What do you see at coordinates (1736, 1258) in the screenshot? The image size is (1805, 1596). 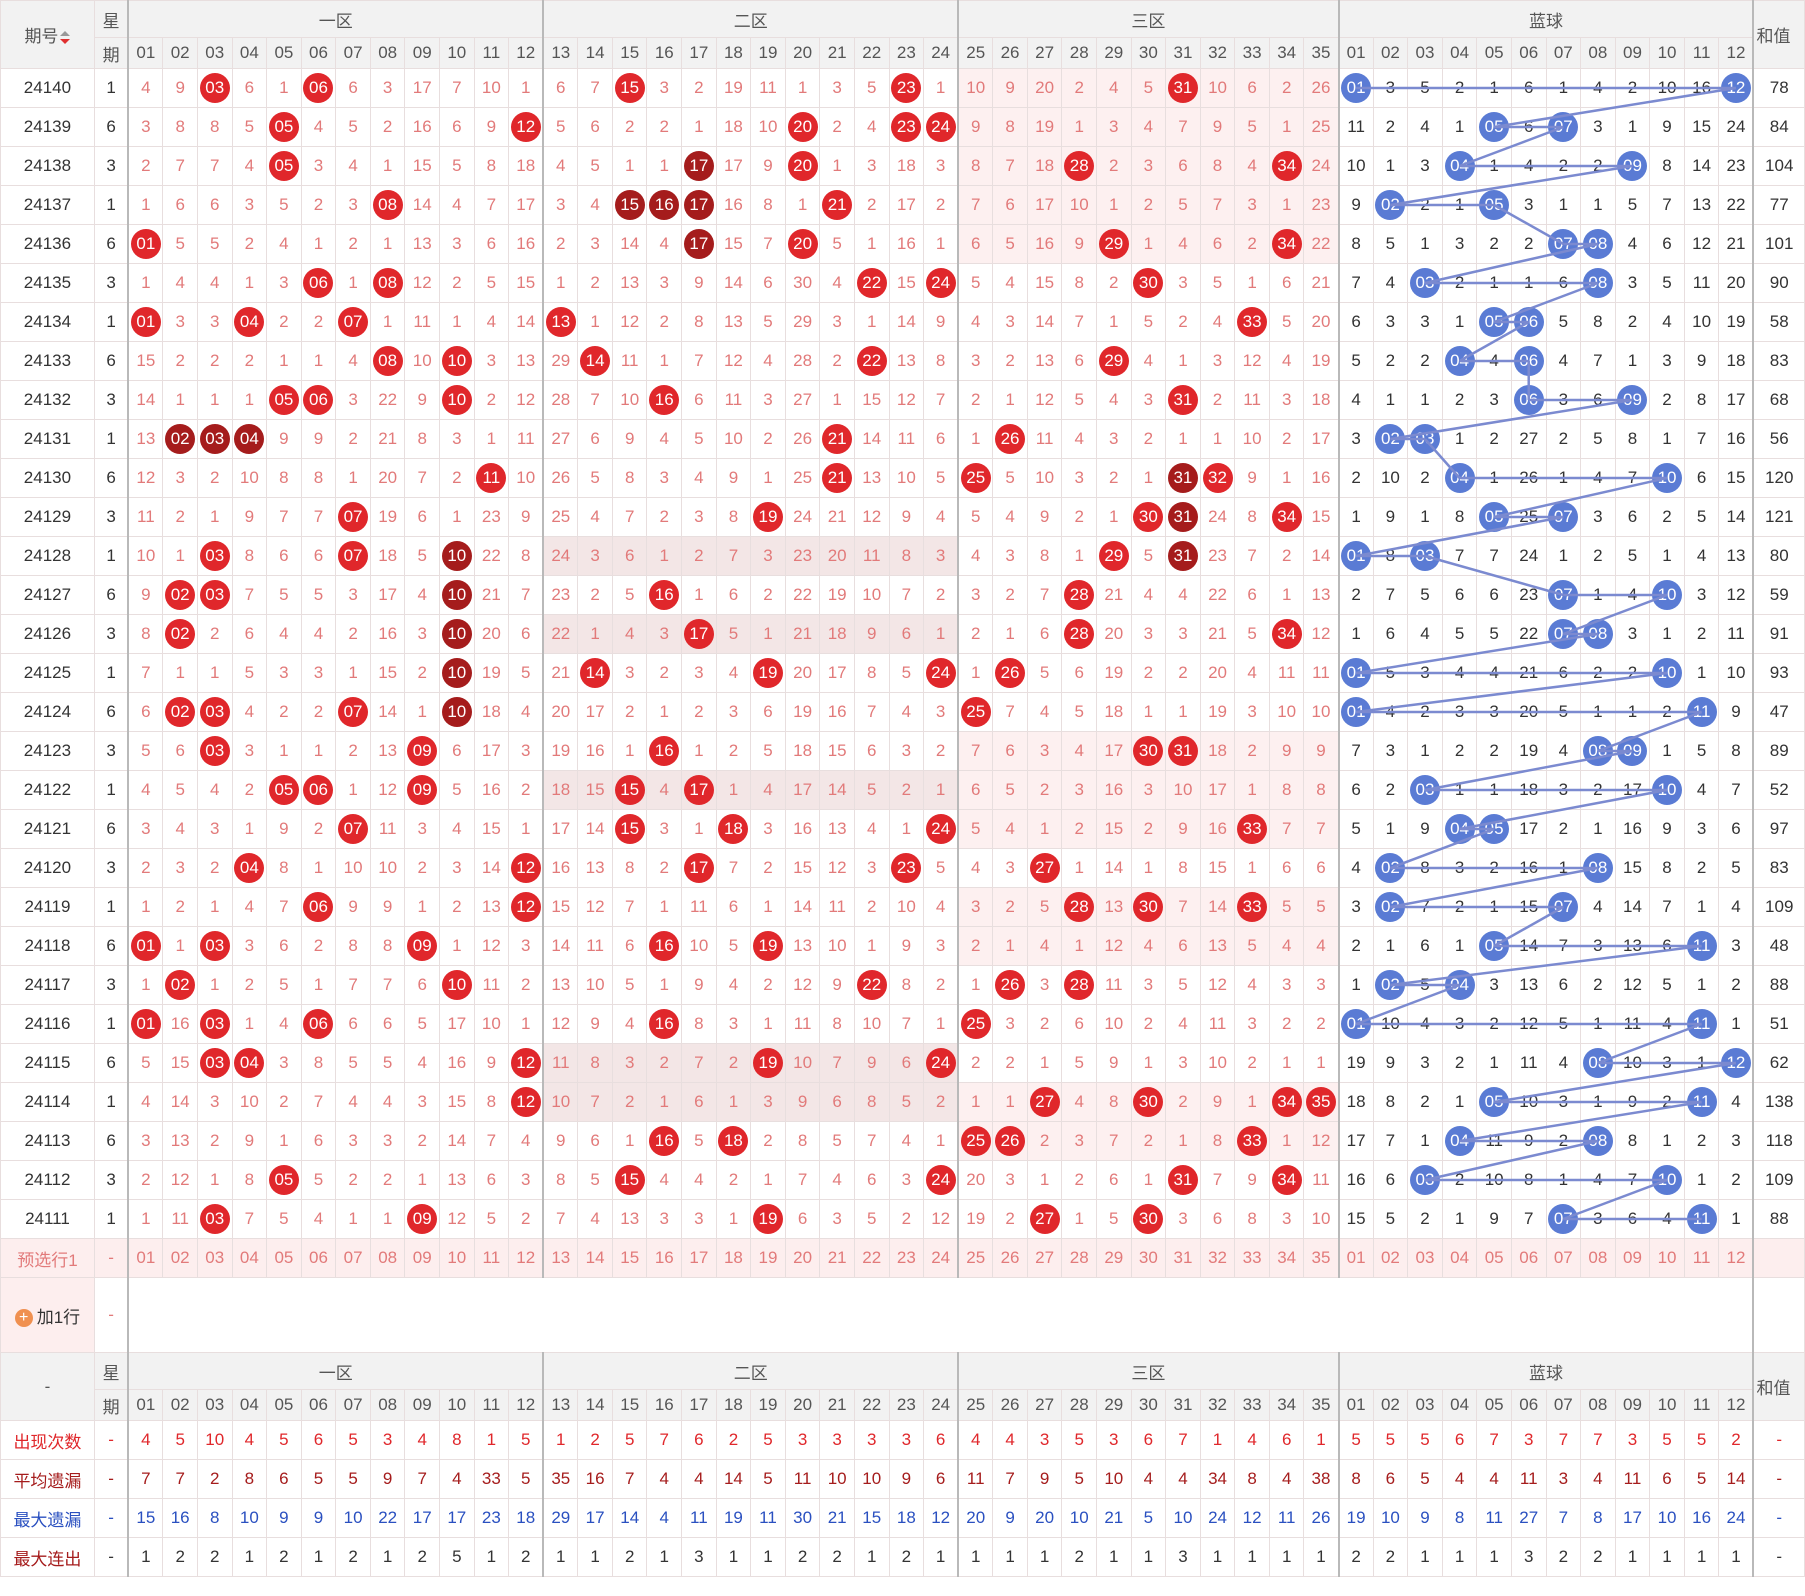 I see `preselect-blue-number: 12` at bounding box center [1736, 1258].